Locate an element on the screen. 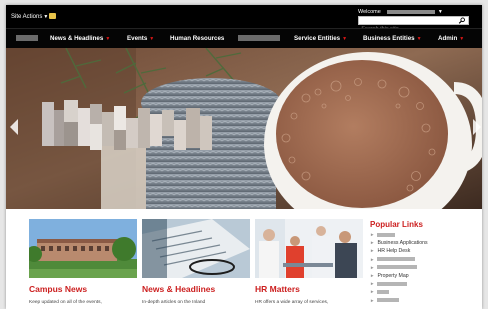 This screenshot has height=309, width=488. card-description: In-depth articles on the Inland is located at coordinates (174, 302).